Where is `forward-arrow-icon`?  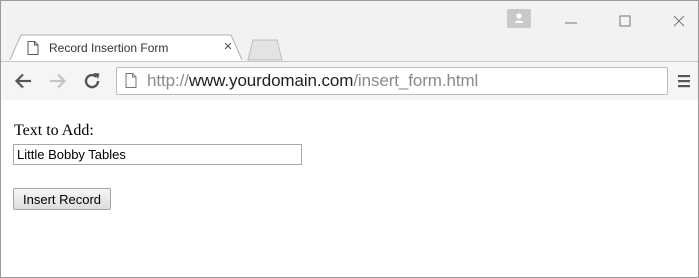
forward-arrow-icon is located at coordinates (57, 81).